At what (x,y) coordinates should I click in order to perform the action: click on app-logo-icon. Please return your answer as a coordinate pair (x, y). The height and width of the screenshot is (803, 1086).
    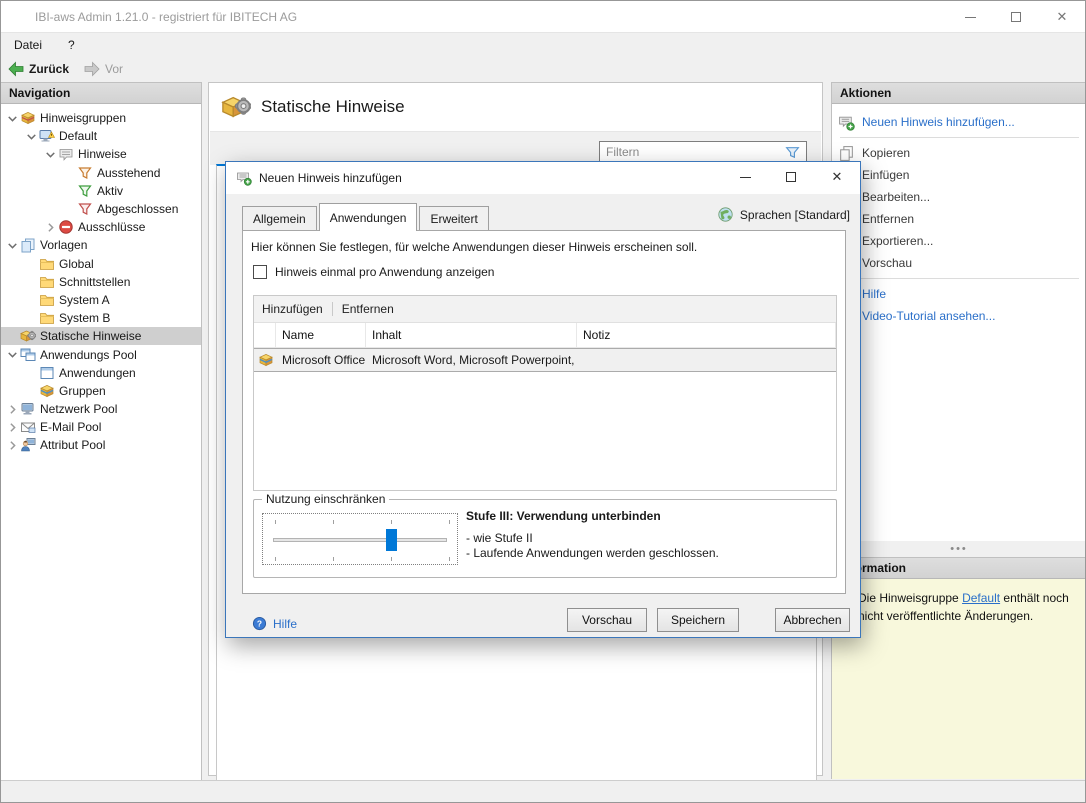
    Looking at the image, I should click on (19, 17).